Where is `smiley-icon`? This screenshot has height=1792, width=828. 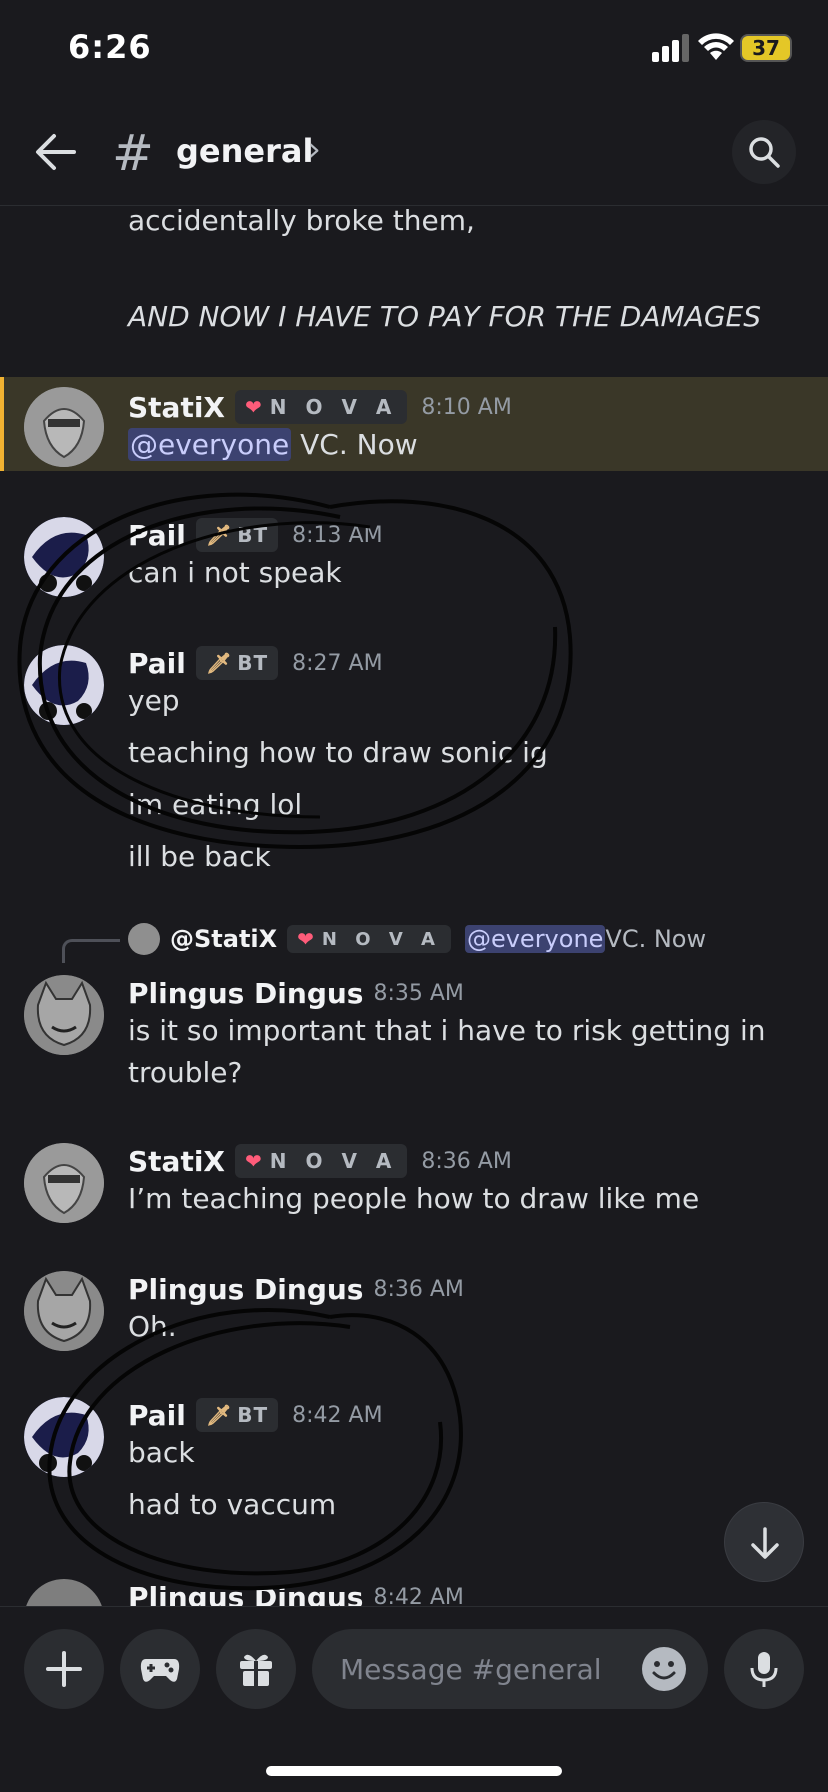 smiley-icon is located at coordinates (664, 1670).